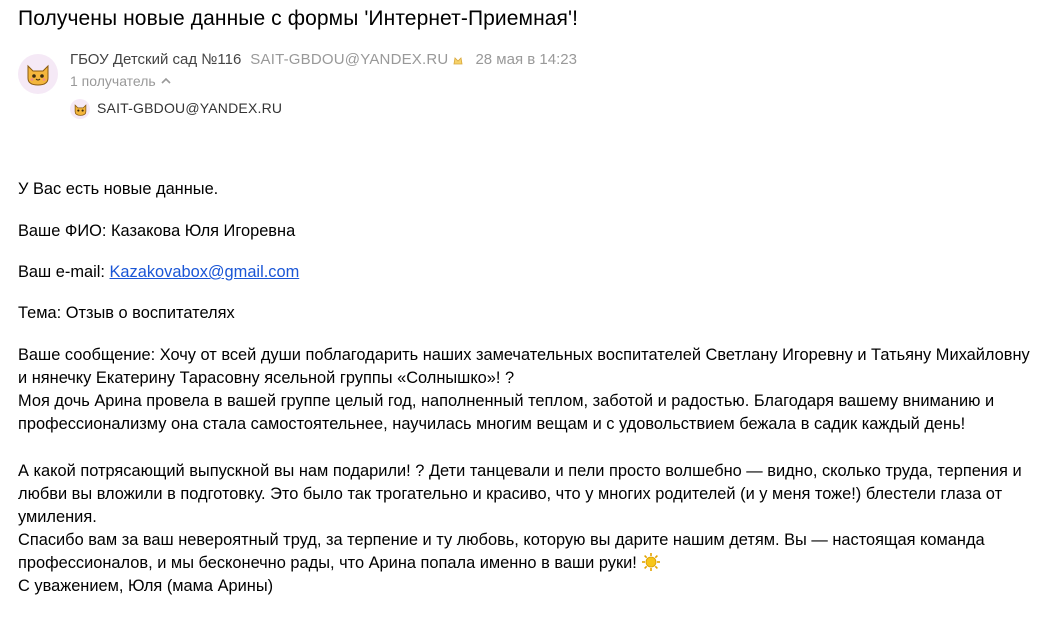 This screenshot has width=1050, height=640. What do you see at coordinates (166, 80) in the screenshot?
I see `chevron-up-icon` at bounding box center [166, 80].